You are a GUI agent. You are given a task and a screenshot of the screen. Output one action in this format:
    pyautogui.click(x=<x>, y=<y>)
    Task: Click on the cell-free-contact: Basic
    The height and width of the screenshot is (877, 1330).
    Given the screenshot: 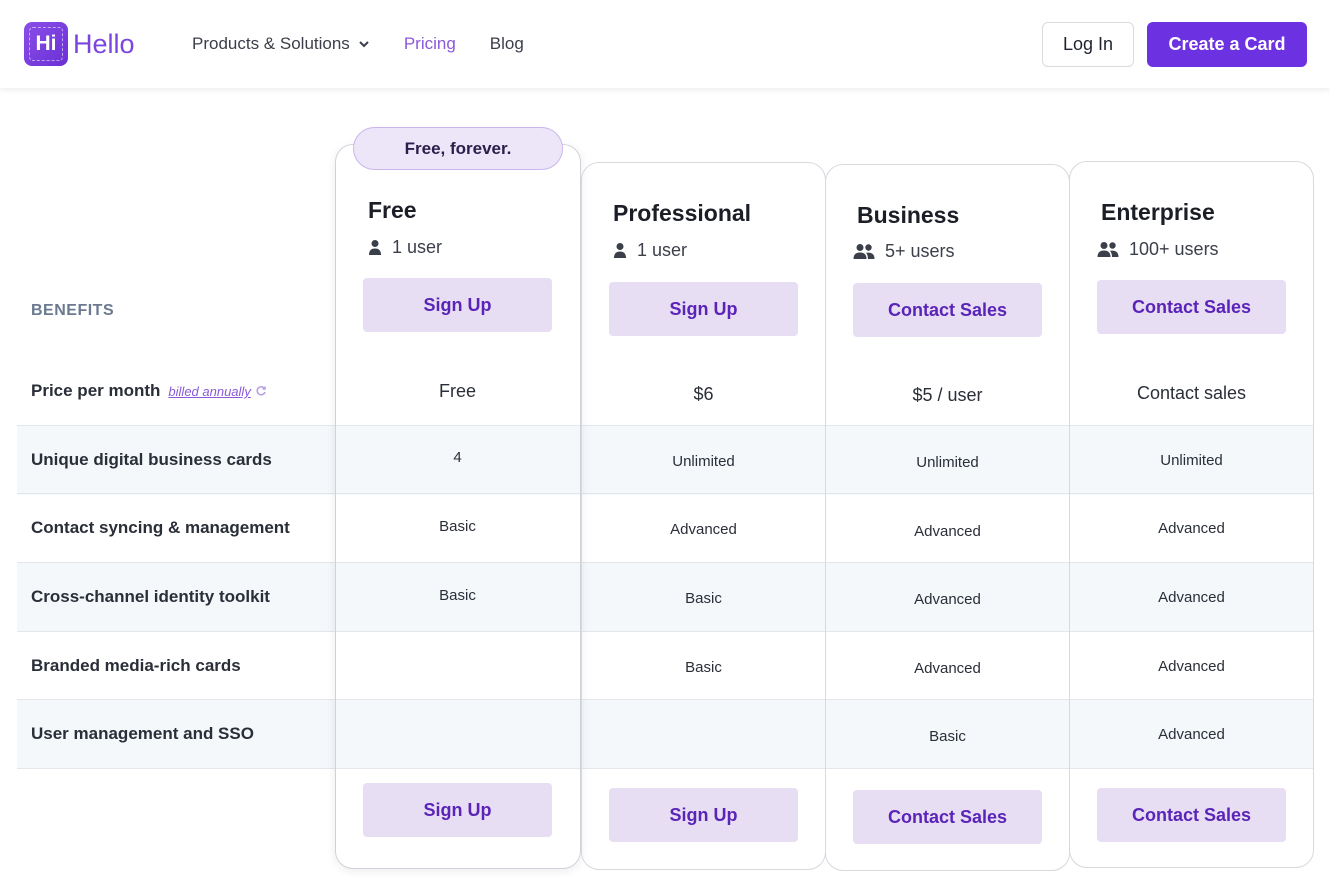 What is the action you would take?
    pyautogui.click(x=457, y=526)
    